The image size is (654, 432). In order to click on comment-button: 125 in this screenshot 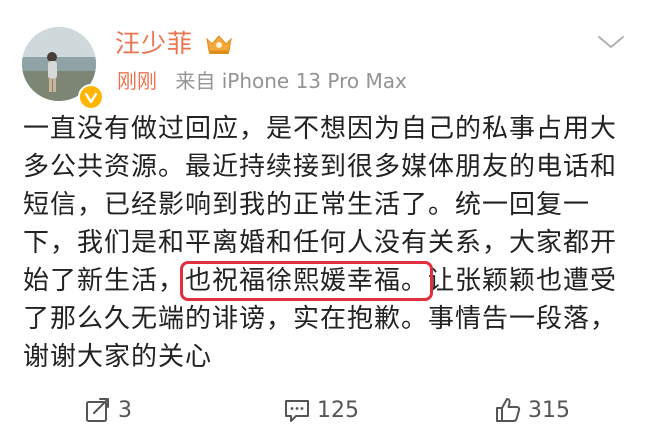, I will do `click(321, 410)`.